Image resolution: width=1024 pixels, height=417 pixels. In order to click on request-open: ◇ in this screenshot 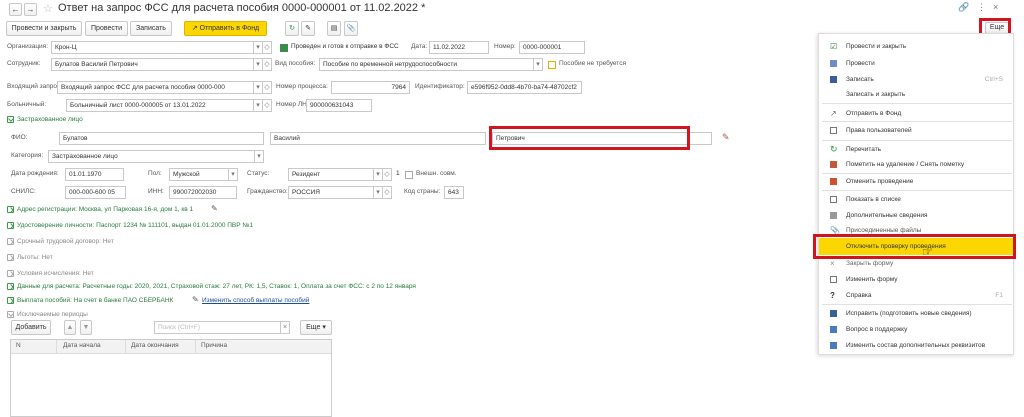, I will do `click(267, 87)`.